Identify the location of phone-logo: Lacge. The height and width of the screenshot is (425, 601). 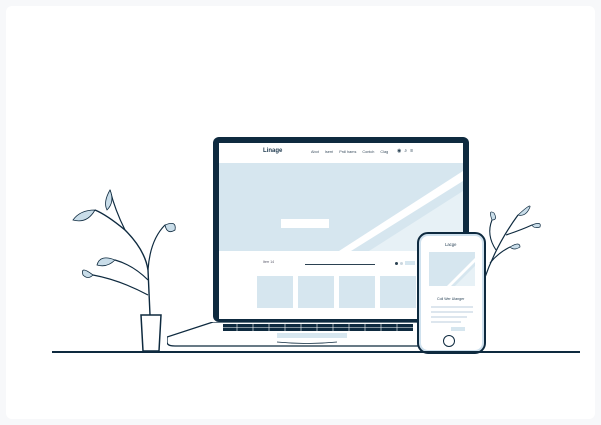
(450, 244).